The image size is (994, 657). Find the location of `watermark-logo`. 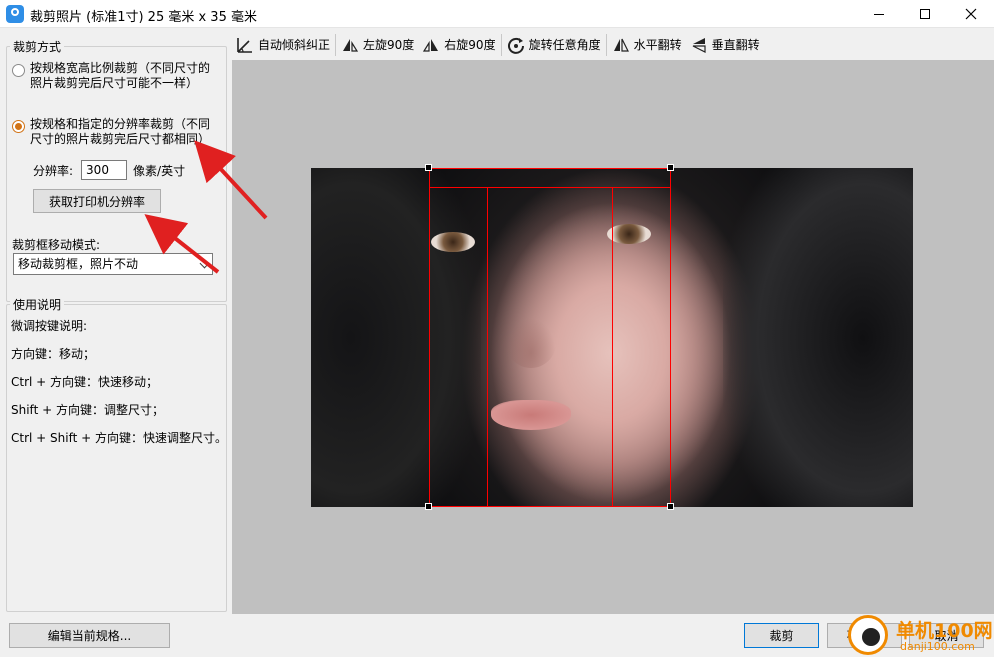

watermark-logo is located at coordinates (868, 635).